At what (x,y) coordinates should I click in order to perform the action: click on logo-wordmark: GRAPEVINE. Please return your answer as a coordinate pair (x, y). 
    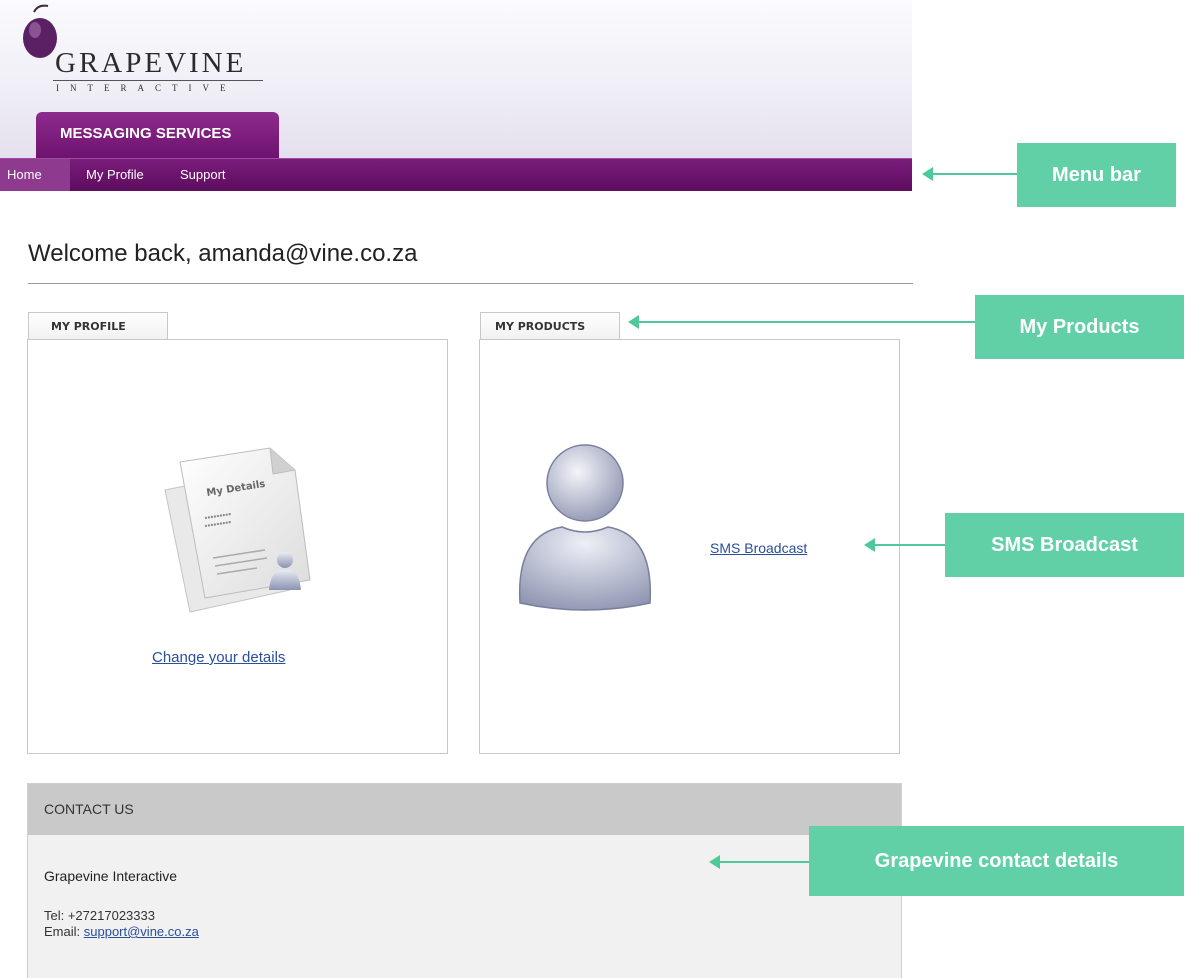
    Looking at the image, I should click on (151, 63).